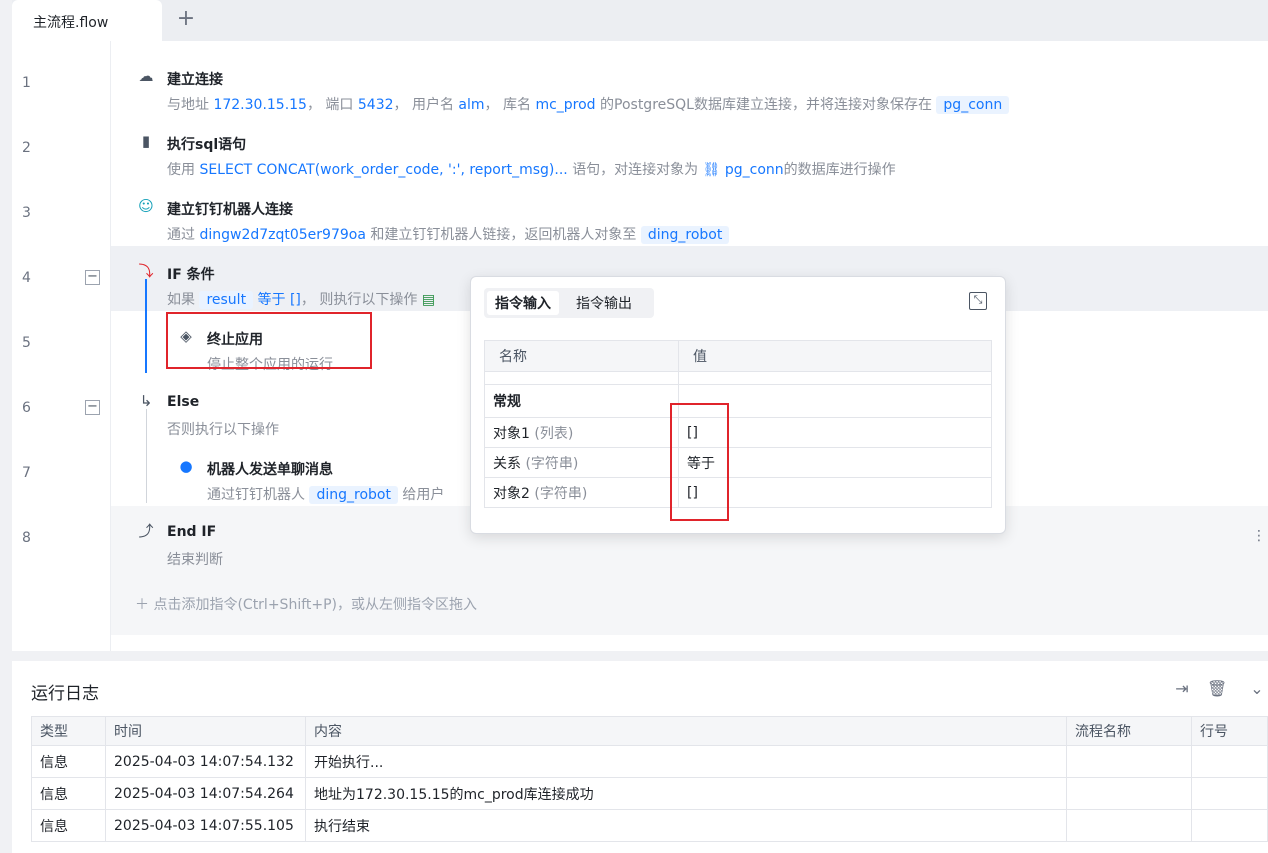  I want to click on variable-chip: result, so click(226, 300).